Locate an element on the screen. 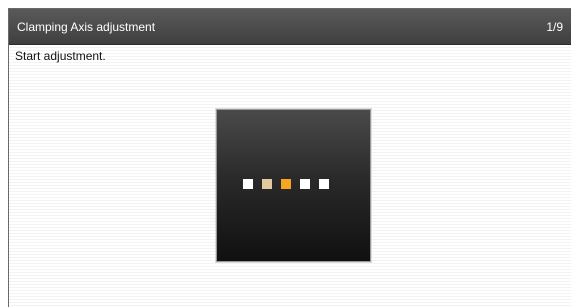 The image size is (571, 307). busy-indicator-panel is located at coordinates (293, 185).